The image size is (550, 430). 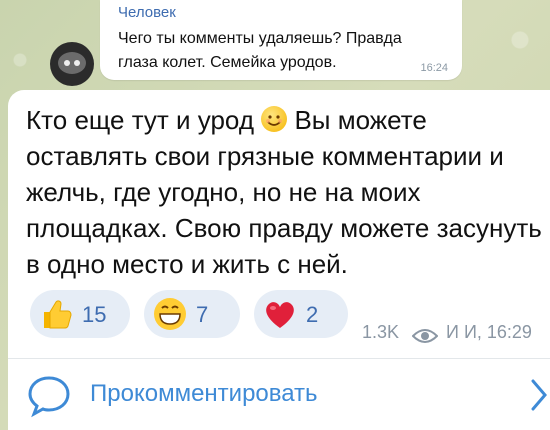 I want to click on grinning-face-icon, so click(x=170, y=314).